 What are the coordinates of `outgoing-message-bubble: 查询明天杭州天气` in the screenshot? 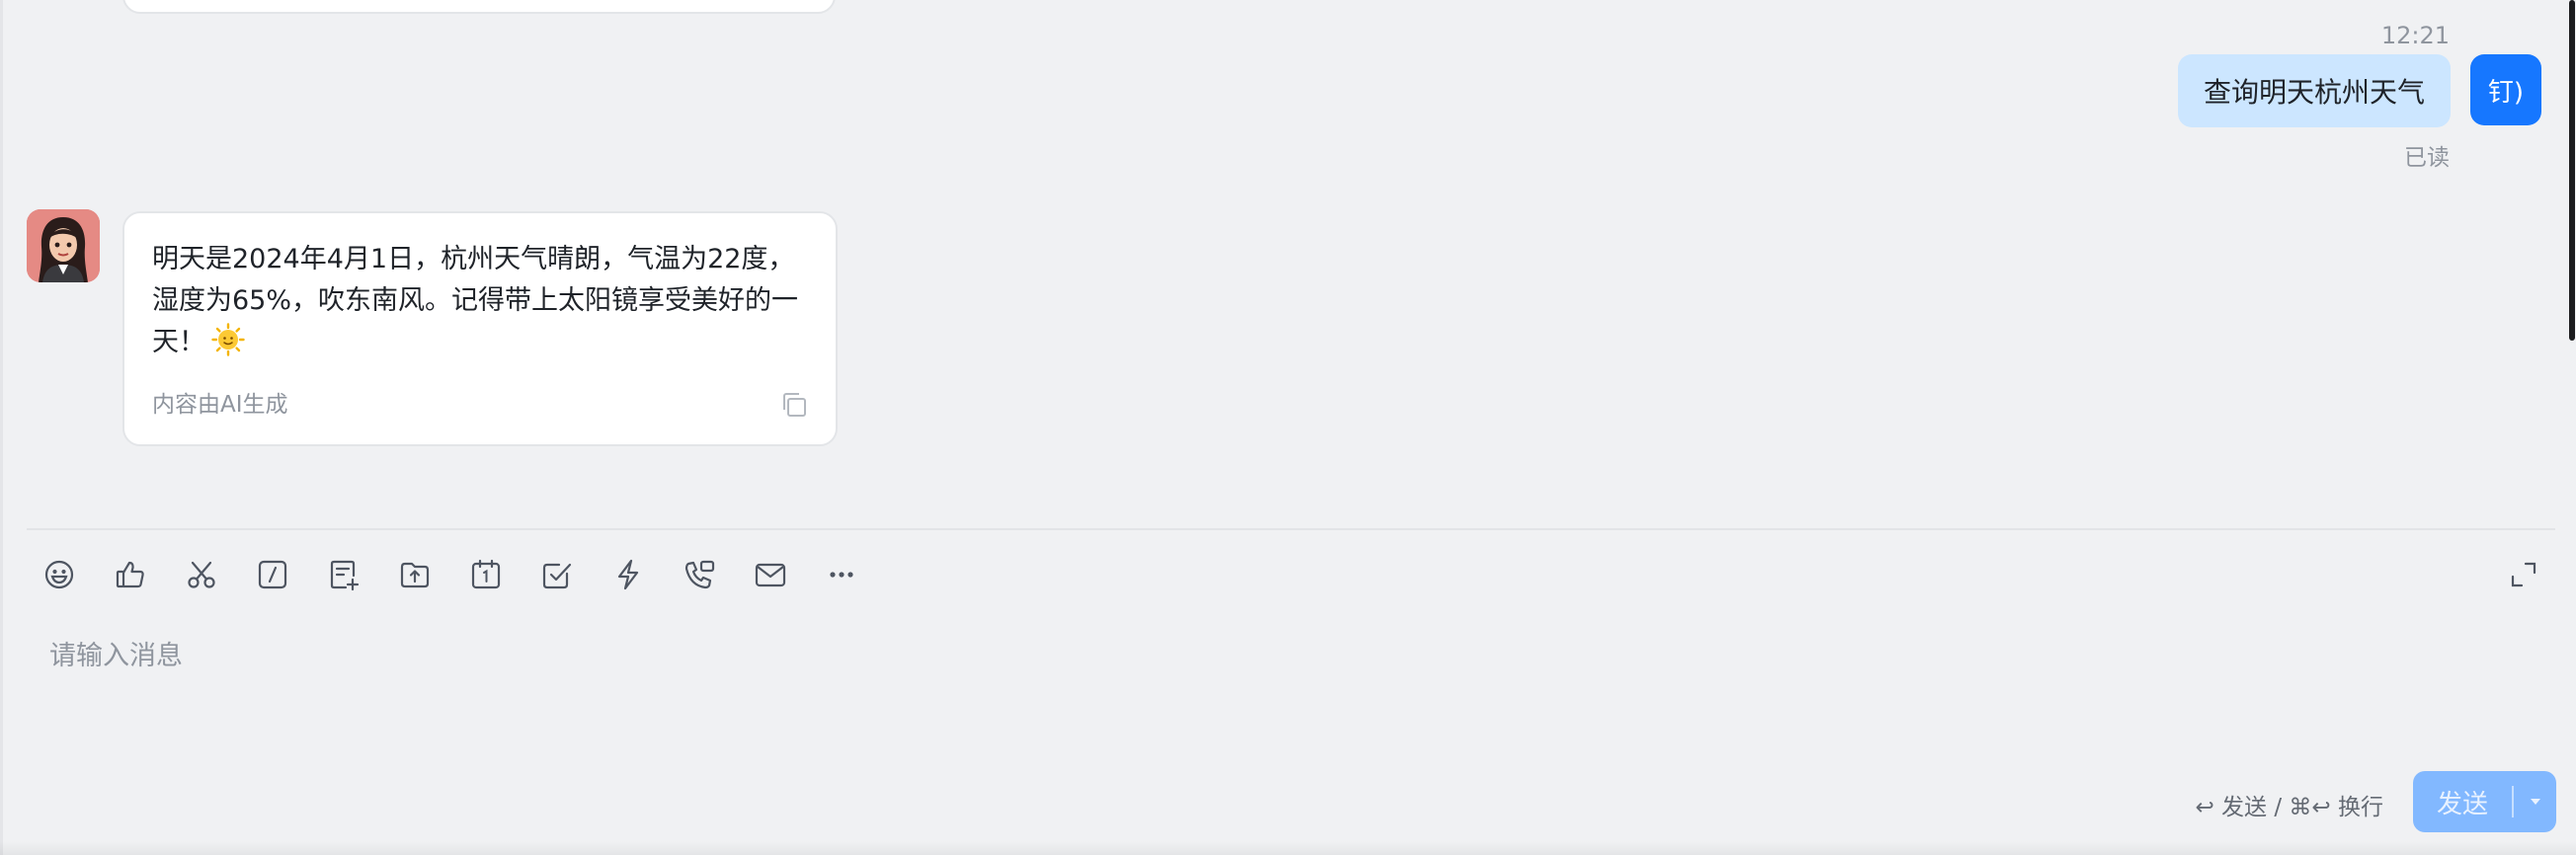 It's located at (2314, 90).